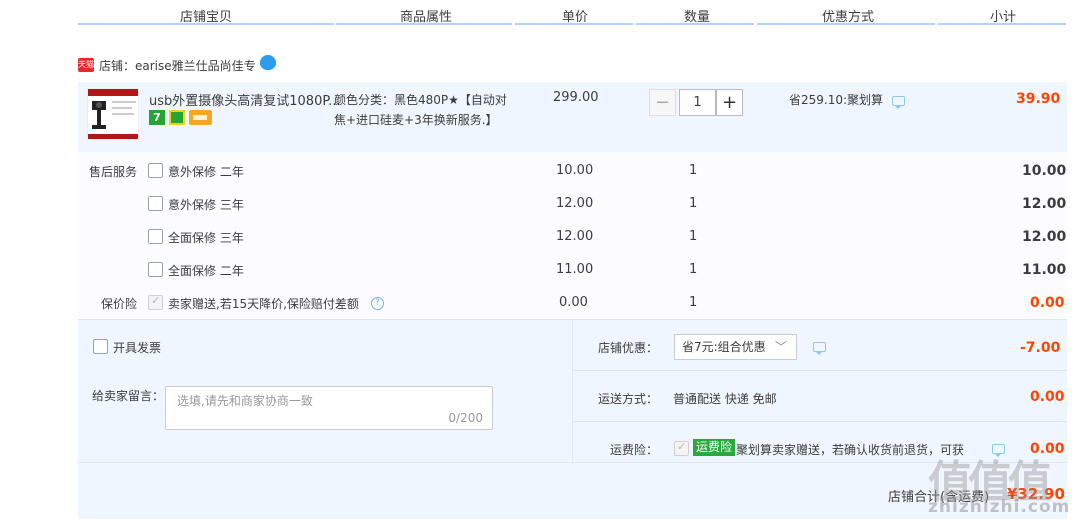 This screenshot has width=1080, height=527. Describe the element at coordinates (426, 17) in the screenshot. I see `col-header-attr: 商品属性` at that location.